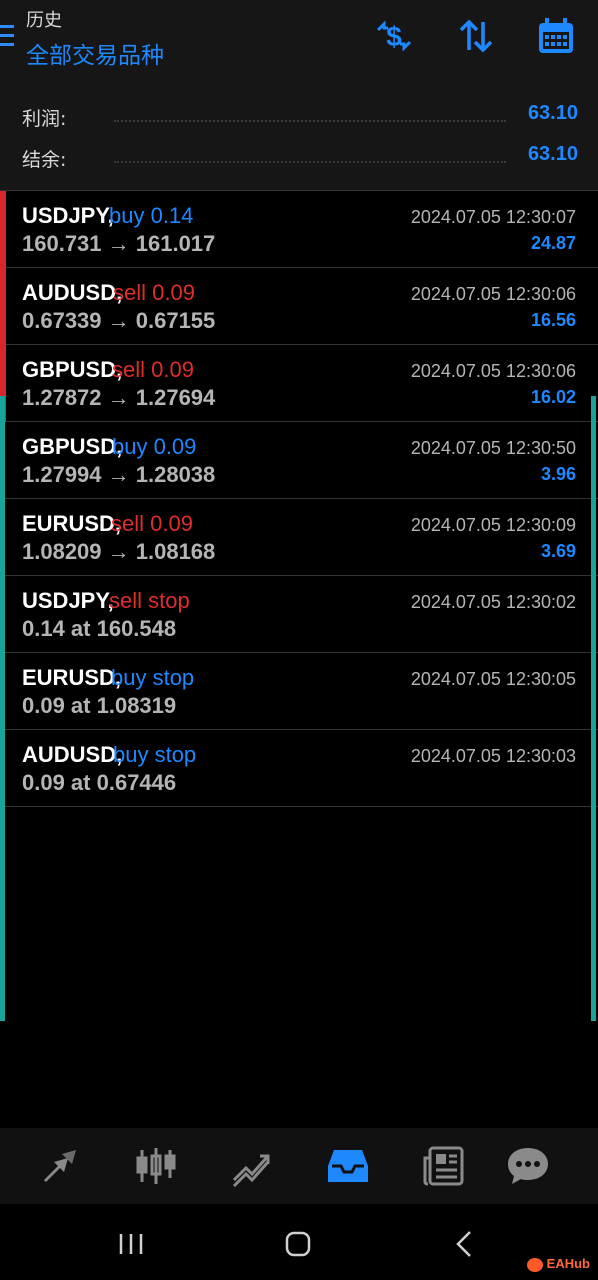  I want to click on trade-prices: 1.27872 → 1.27694, so click(119, 397).